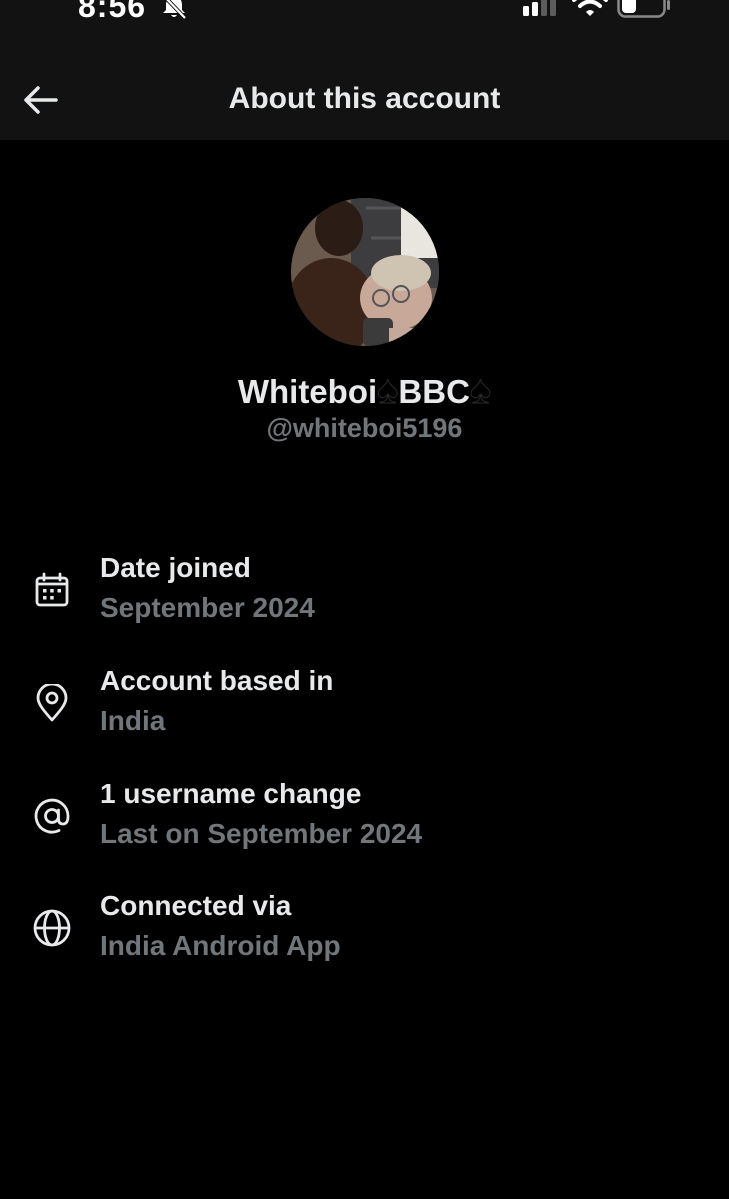 The height and width of the screenshot is (1199, 729). I want to click on avatar, so click(365, 272).